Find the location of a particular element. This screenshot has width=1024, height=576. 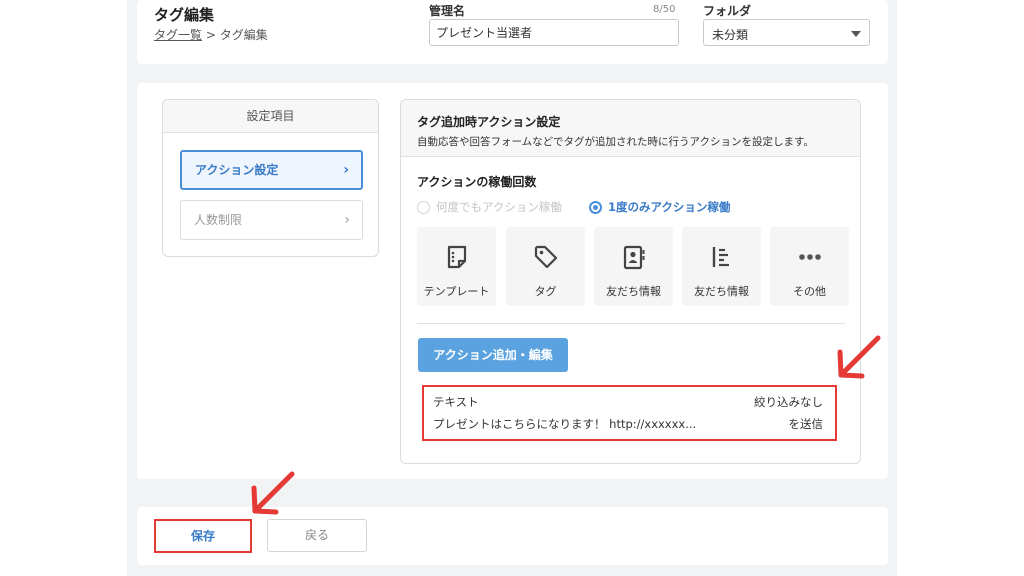

tile-template: テンプレート is located at coordinates (456, 266).